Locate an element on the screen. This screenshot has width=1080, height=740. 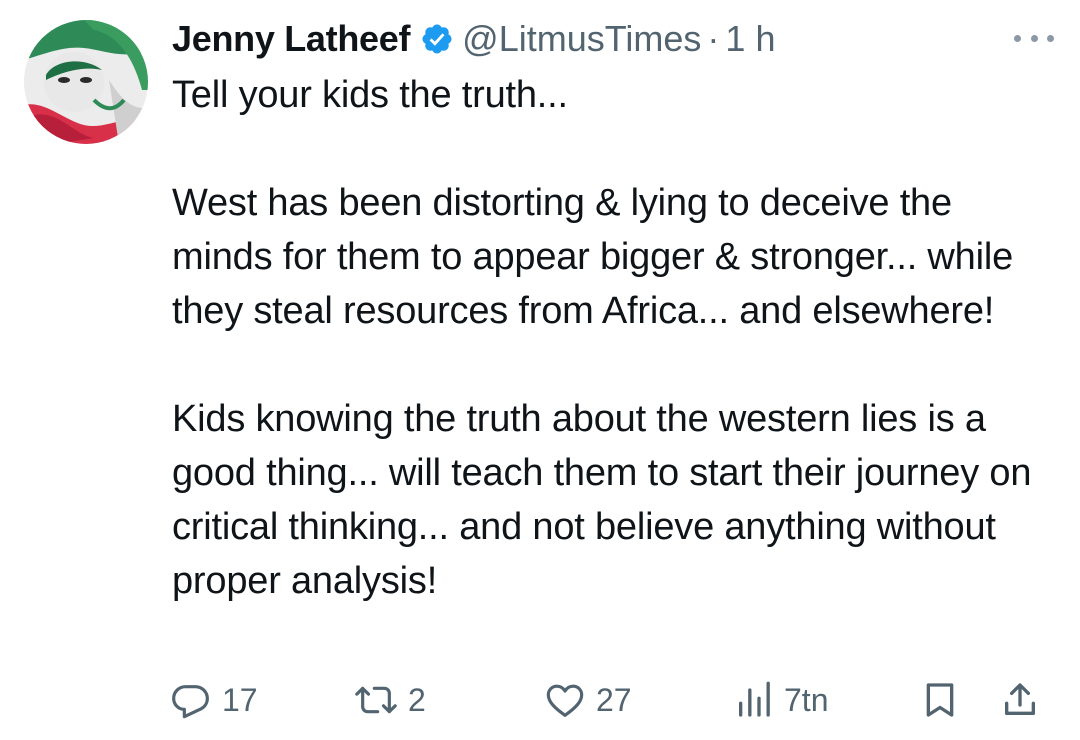
retweet-count: 2 is located at coordinates (417, 699).